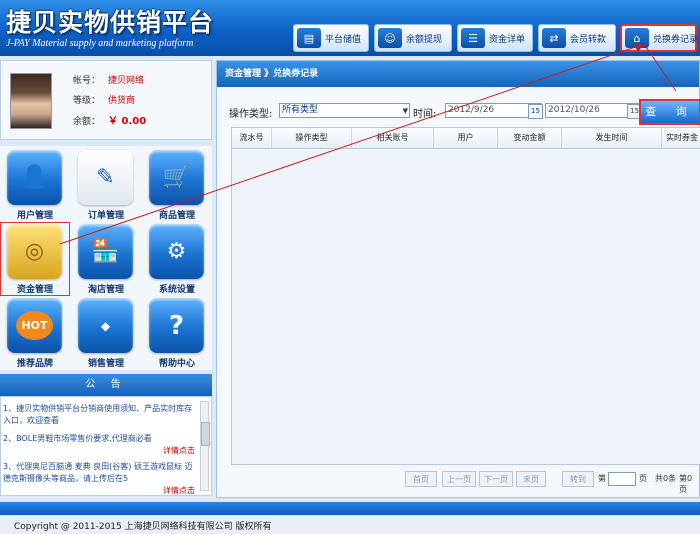  Describe the element at coordinates (106, 385) in the screenshot. I see `notice-title: 公 告` at that location.